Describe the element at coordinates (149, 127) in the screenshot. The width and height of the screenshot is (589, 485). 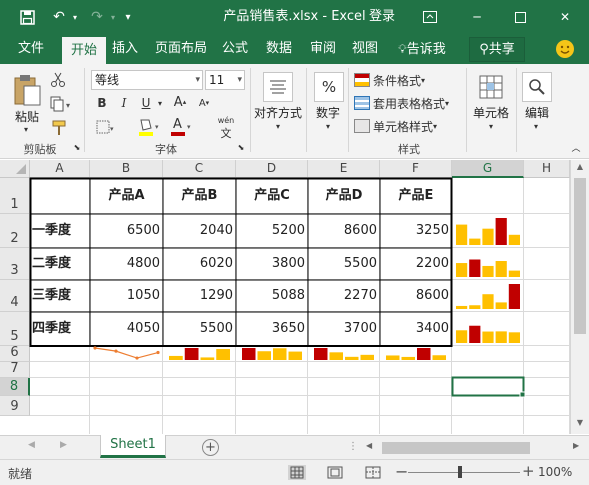
I see `fill-color-icon: ▾` at that location.